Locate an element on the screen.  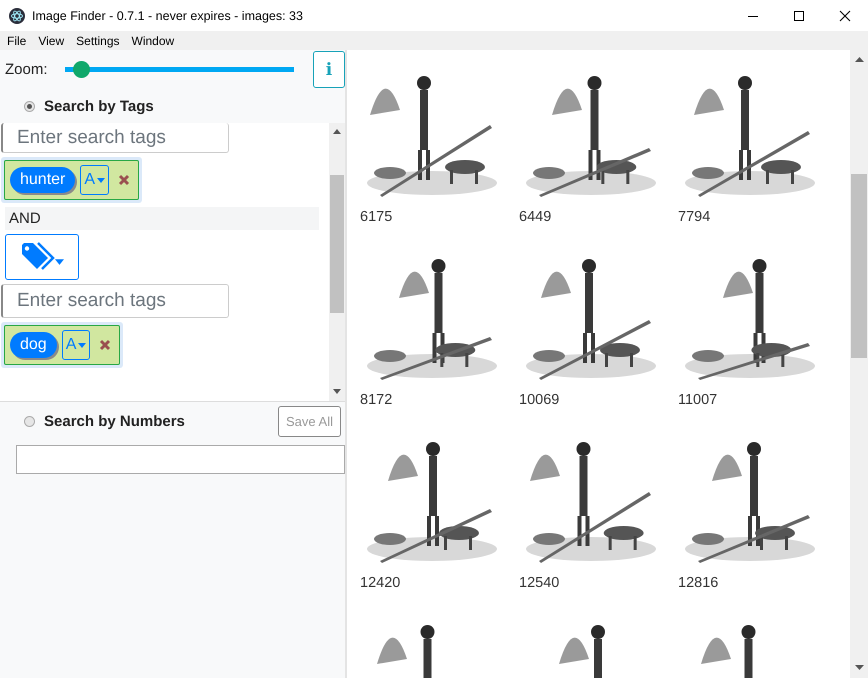
image-number: 6175 is located at coordinates (377, 217).